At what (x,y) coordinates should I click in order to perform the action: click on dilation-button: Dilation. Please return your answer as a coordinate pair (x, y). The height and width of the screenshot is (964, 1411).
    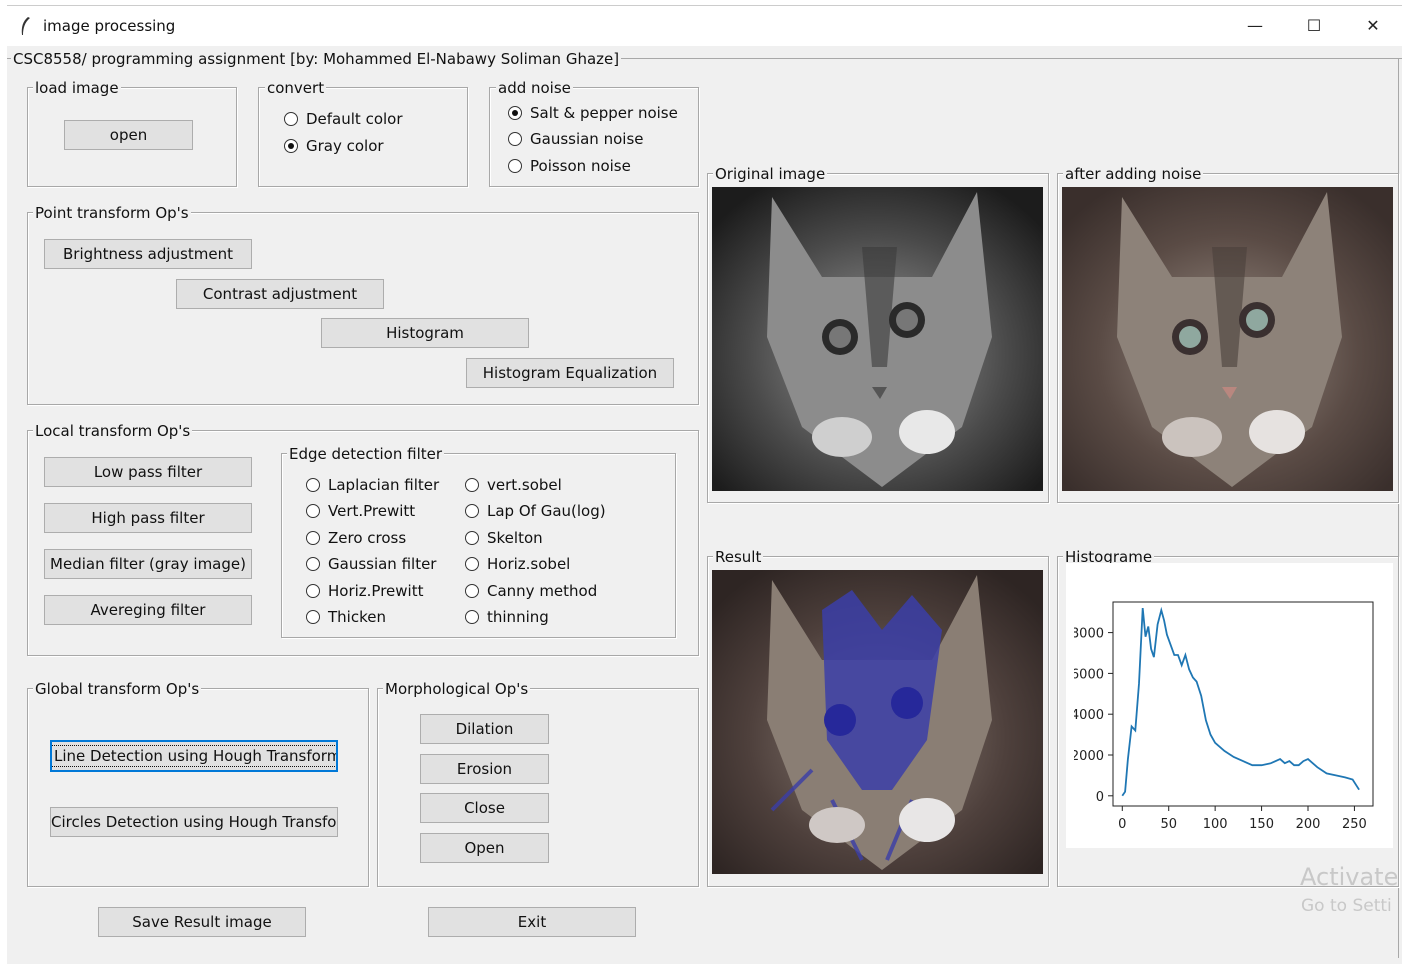
    Looking at the image, I should click on (484, 729).